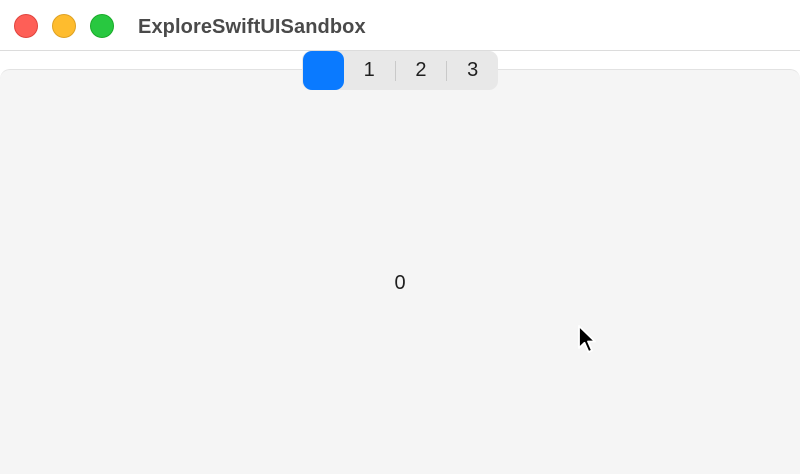 This screenshot has height=474, width=800. I want to click on segment-1: 1, so click(369, 70).